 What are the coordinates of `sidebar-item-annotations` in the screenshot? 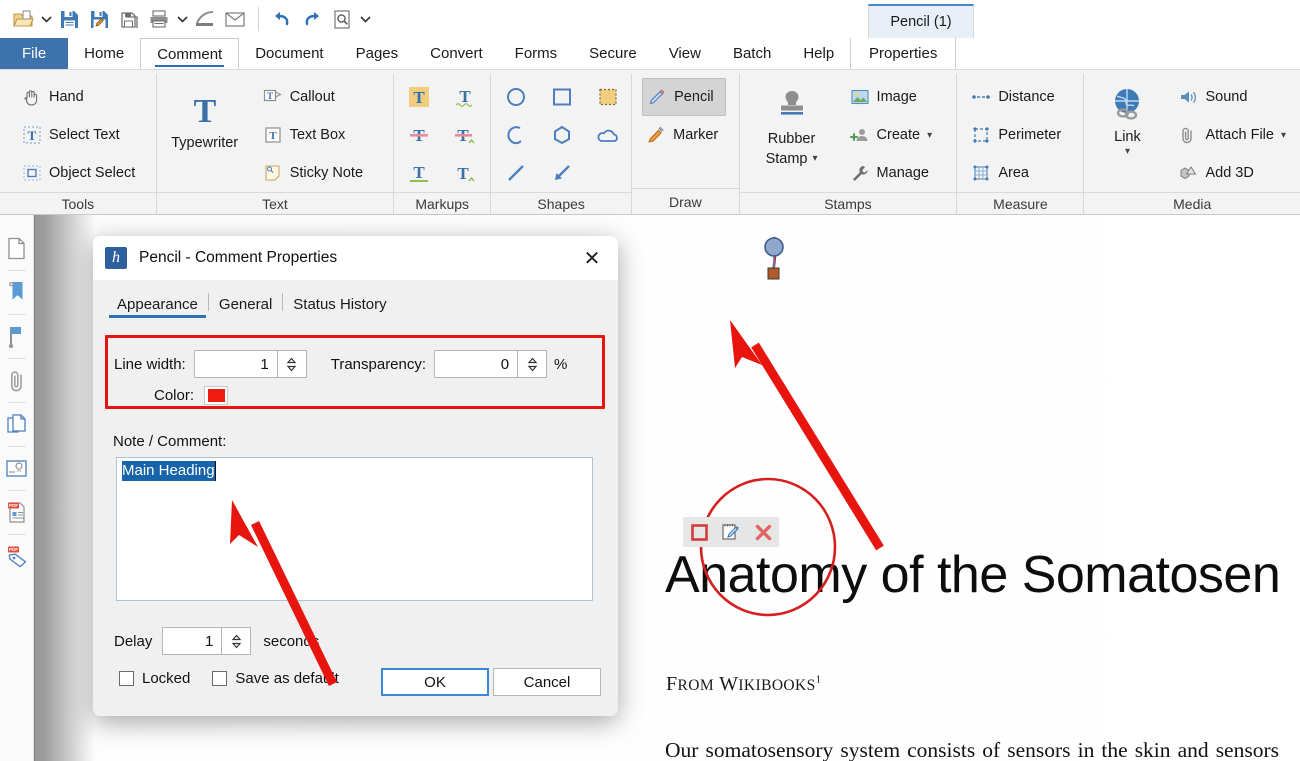 It's located at (17, 336).